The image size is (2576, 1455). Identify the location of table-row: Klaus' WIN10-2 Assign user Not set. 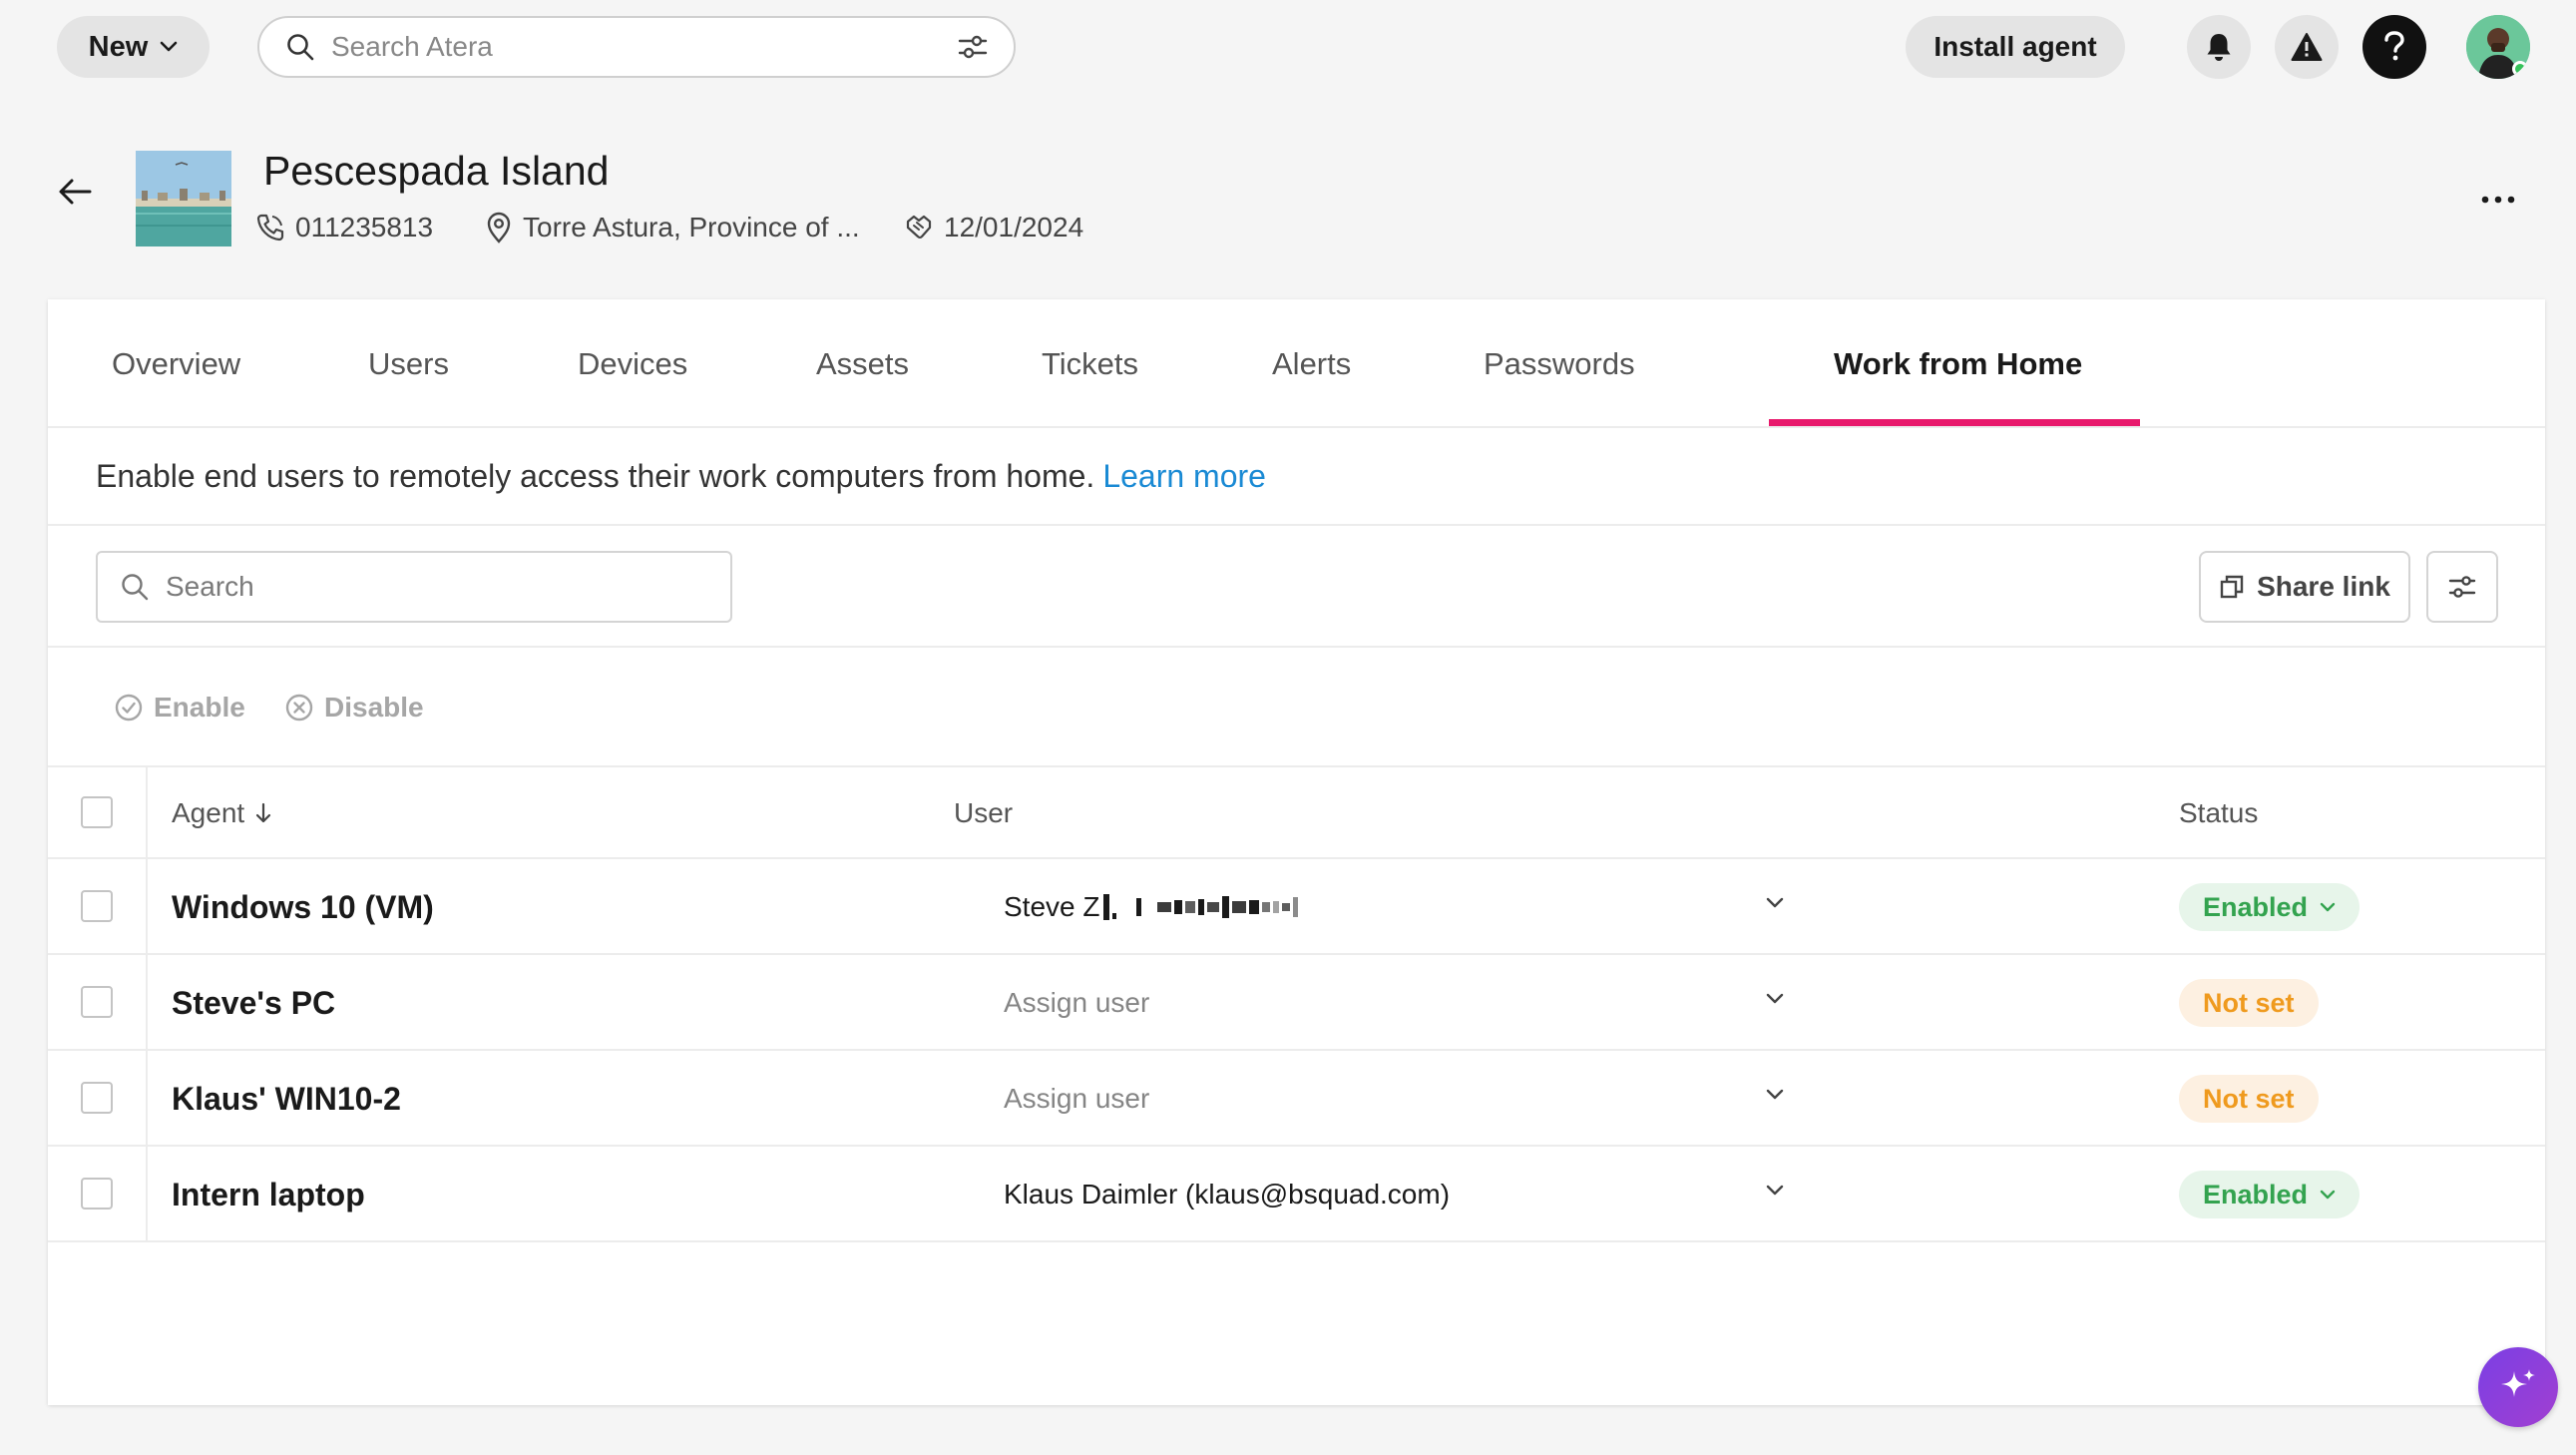
(1296, 1099).